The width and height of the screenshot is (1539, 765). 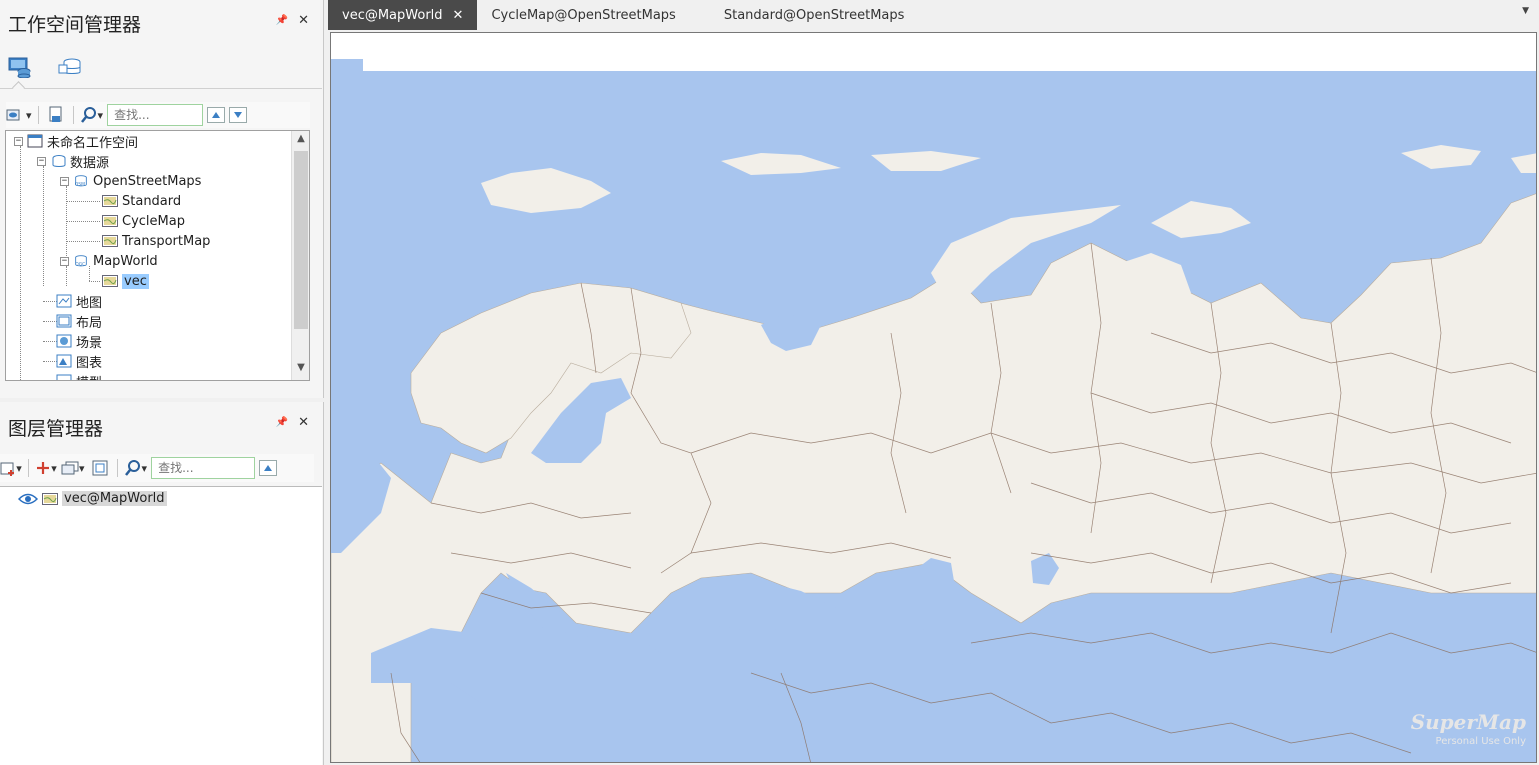 What do you see at coordinates (89, 323) in the screenshot?
I see `tree-node-label: 布局` at bounding box center [89, 323].